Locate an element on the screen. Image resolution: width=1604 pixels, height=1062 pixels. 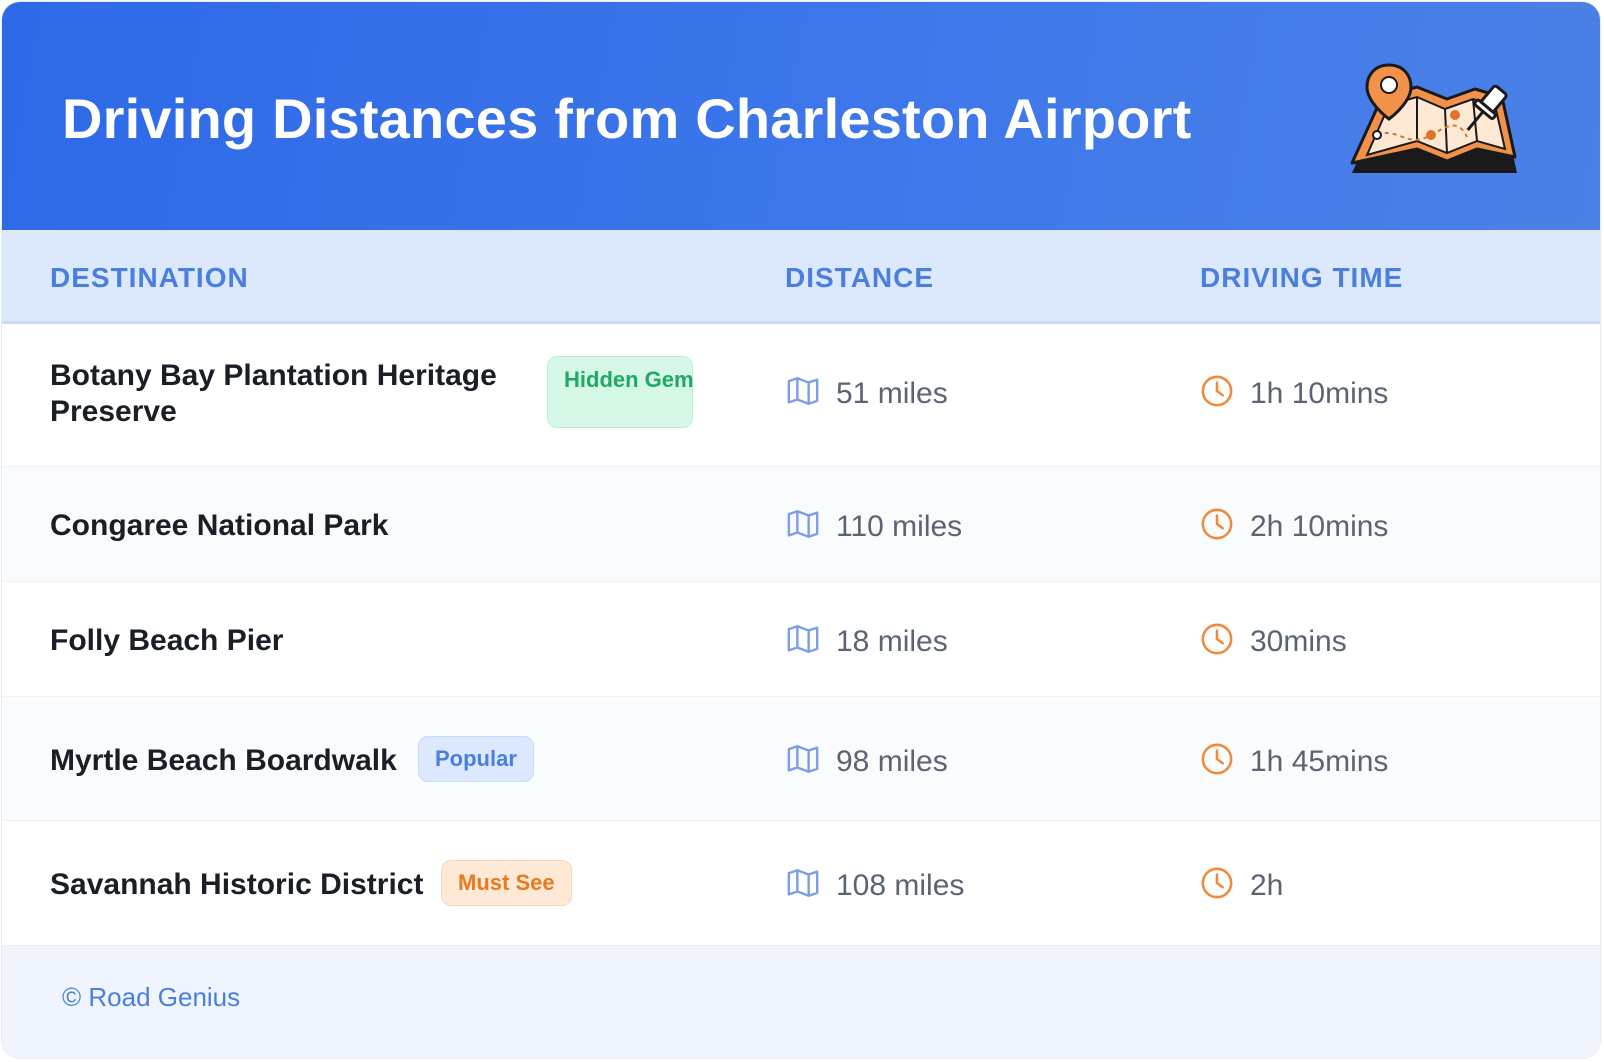
column-header-destination: DESTINATION is located at coordinates (149, 277).